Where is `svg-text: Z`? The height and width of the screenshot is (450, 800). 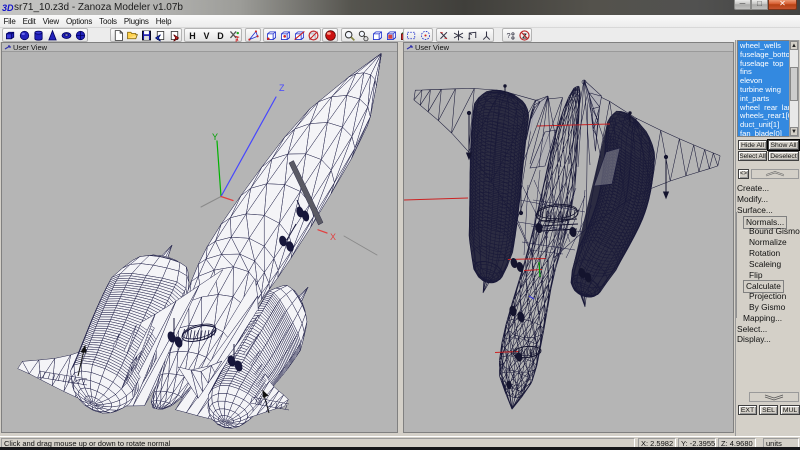
svg-text: Z is located at coordinates (282, 88).